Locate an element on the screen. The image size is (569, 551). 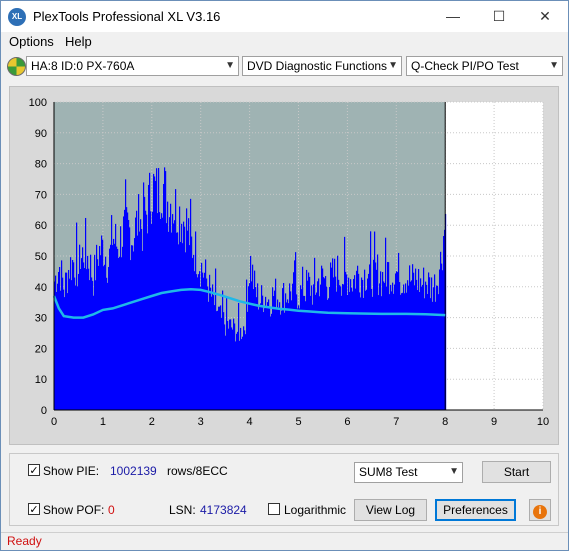
window-title: PlexTools Professional XL V3.16 is located at coordinates (127, 16).